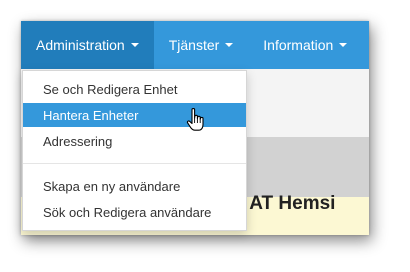 This screenshot has height=272, width=410. Describe the element at coordinates (284, 203) in the screenshot. I see `page-heading: t: AT Hemsi` at that location.